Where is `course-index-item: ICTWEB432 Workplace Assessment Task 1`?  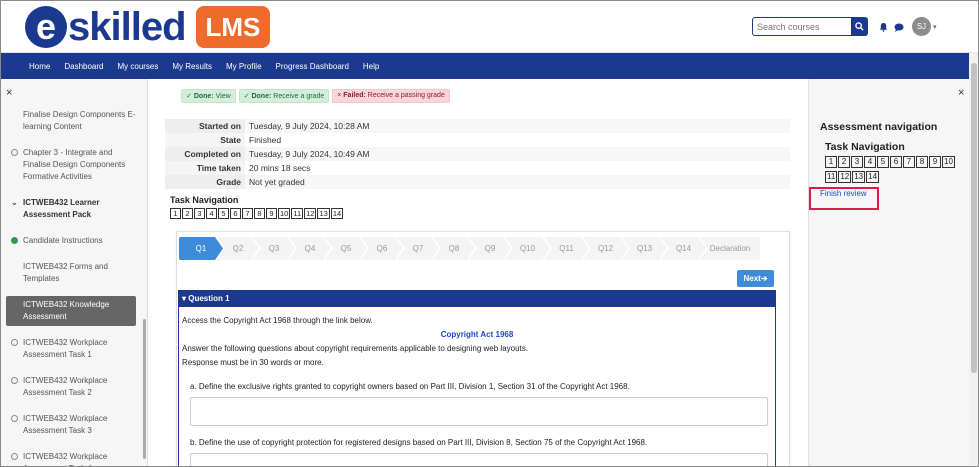 course-index-item: ICTWEB432 Workplace Assessment Task 1 is located at coordinates (73, 349).